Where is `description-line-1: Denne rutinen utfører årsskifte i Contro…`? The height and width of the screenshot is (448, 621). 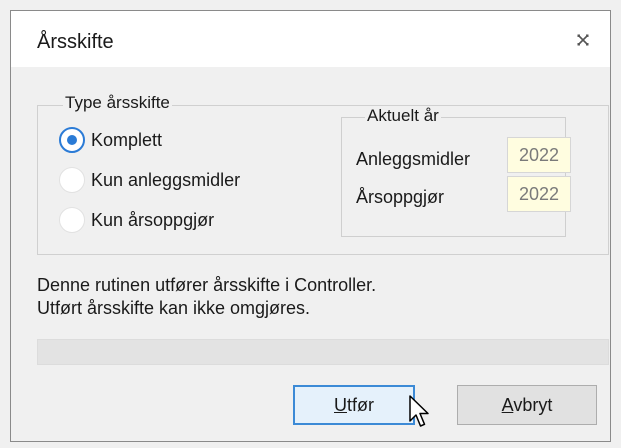
description-line-1: Denne rutinen utfører årsskifte i Contro… is located at coordinates (207, 285).